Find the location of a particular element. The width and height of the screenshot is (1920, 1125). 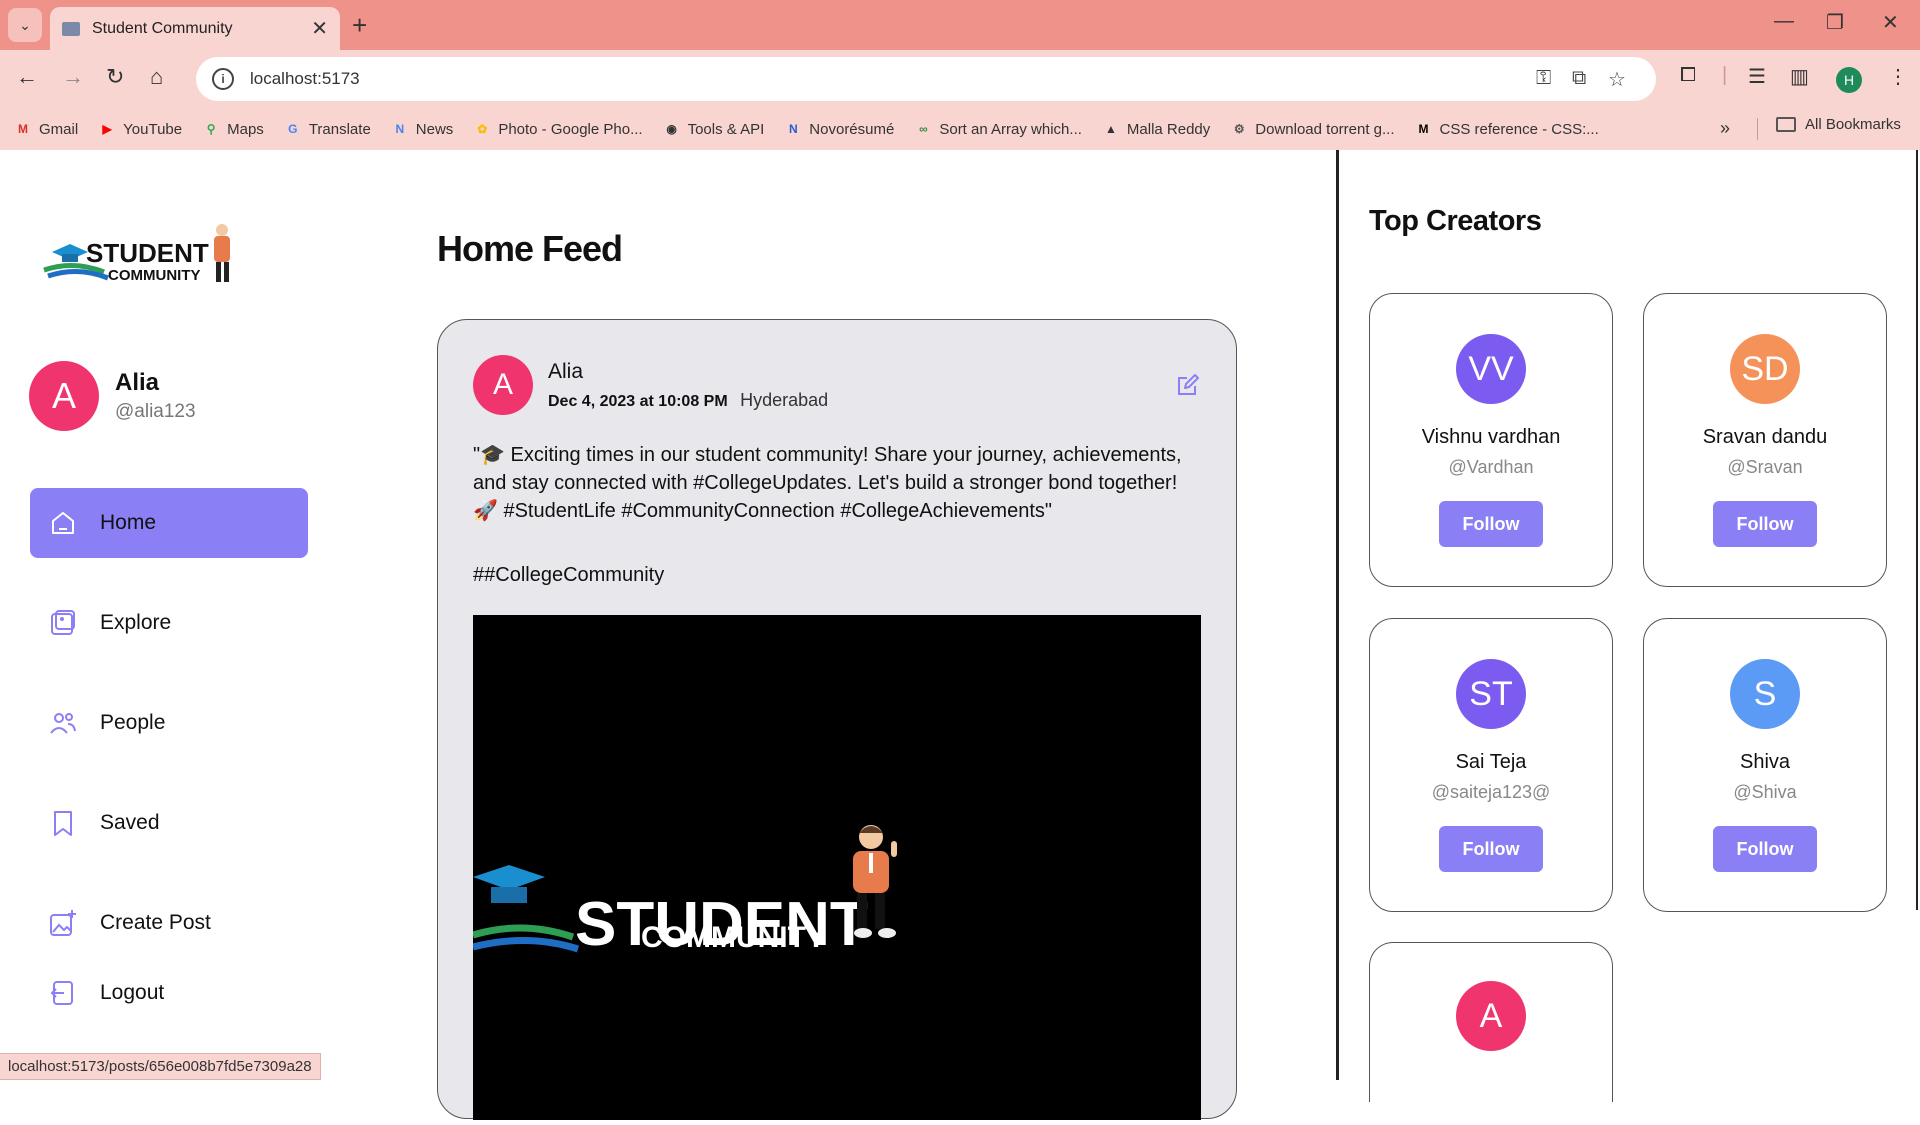

youtube-icon: ▶ is located at coordinates (107, 129).